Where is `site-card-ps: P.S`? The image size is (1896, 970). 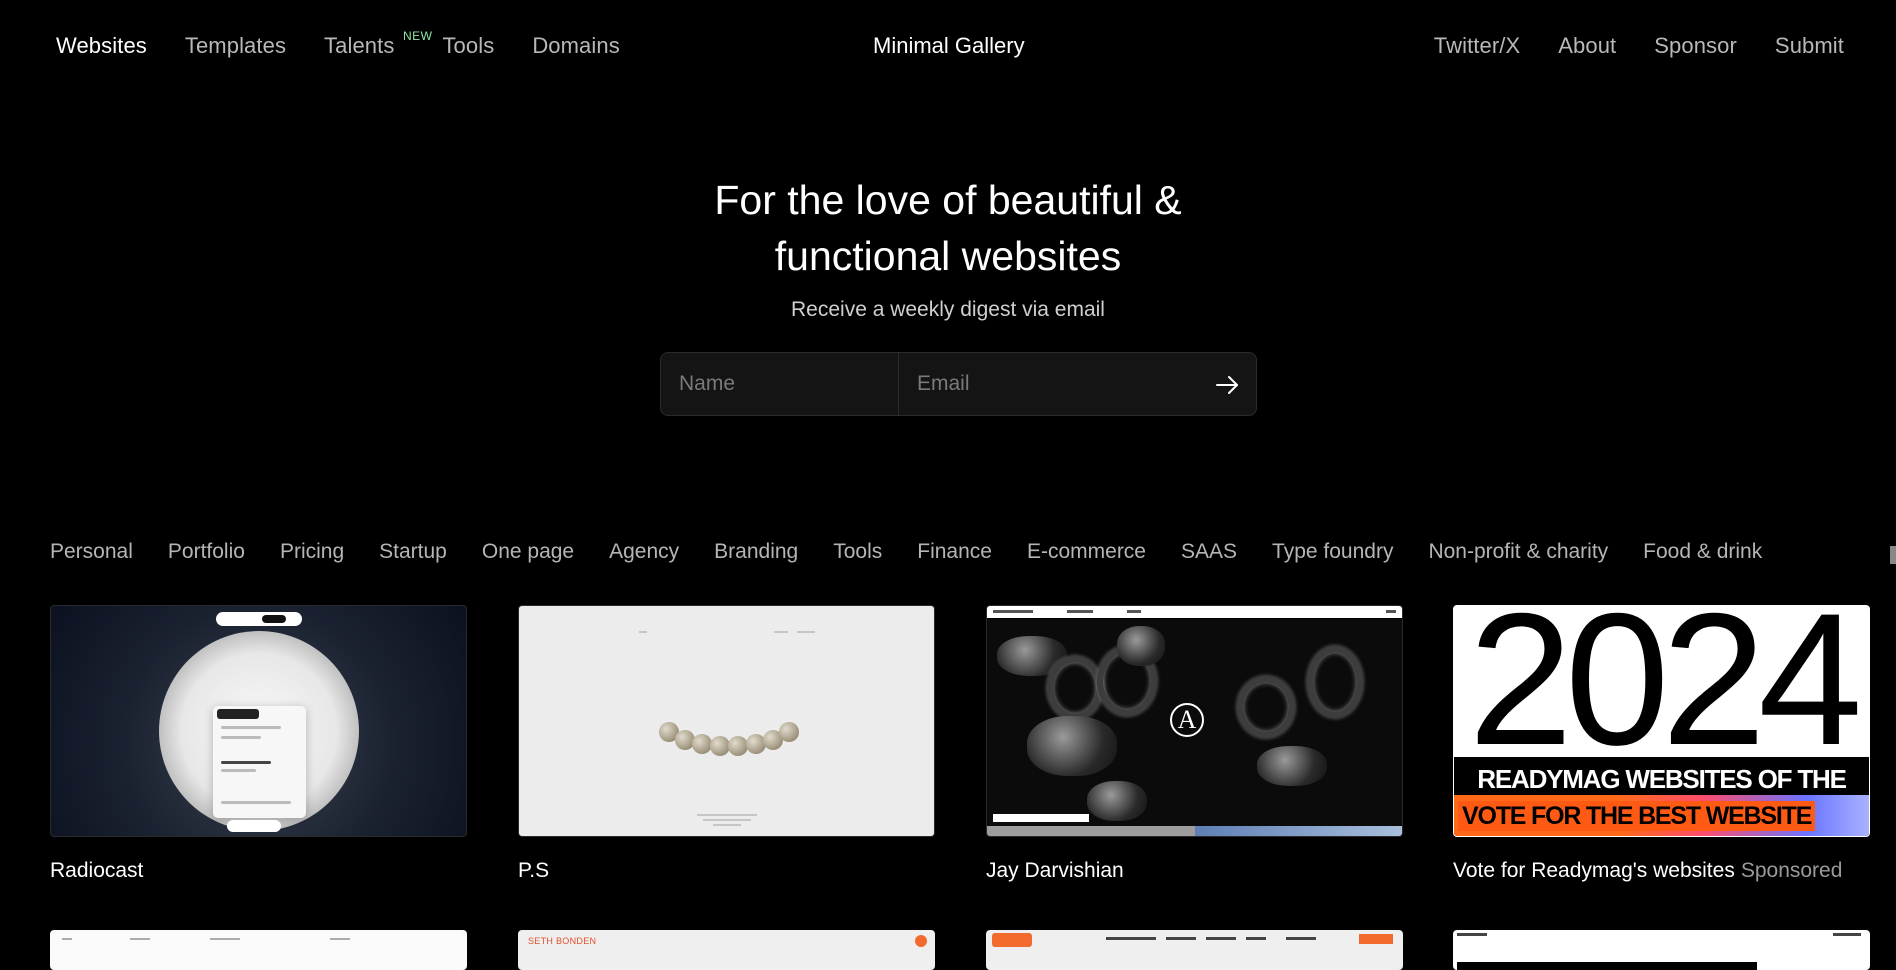
site-card-ps: P.S is located at coordinates (726, 744).